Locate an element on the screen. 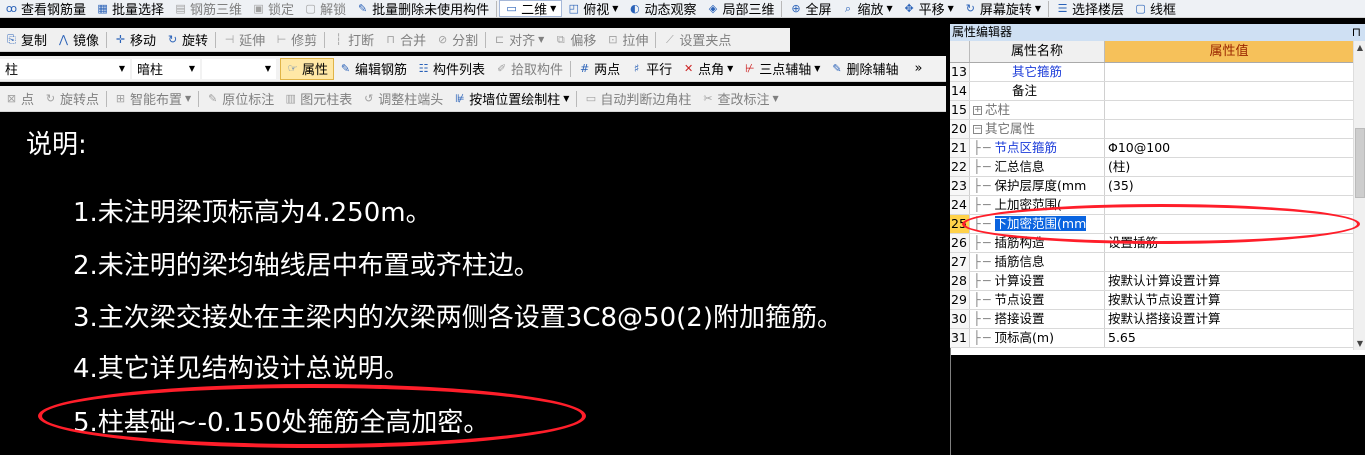 The width and height of the screenshot is (1365, 455). three-point-axis-dropdown: ⊬ 三点辅轴 ▼ is located at coordinates (781, 68).